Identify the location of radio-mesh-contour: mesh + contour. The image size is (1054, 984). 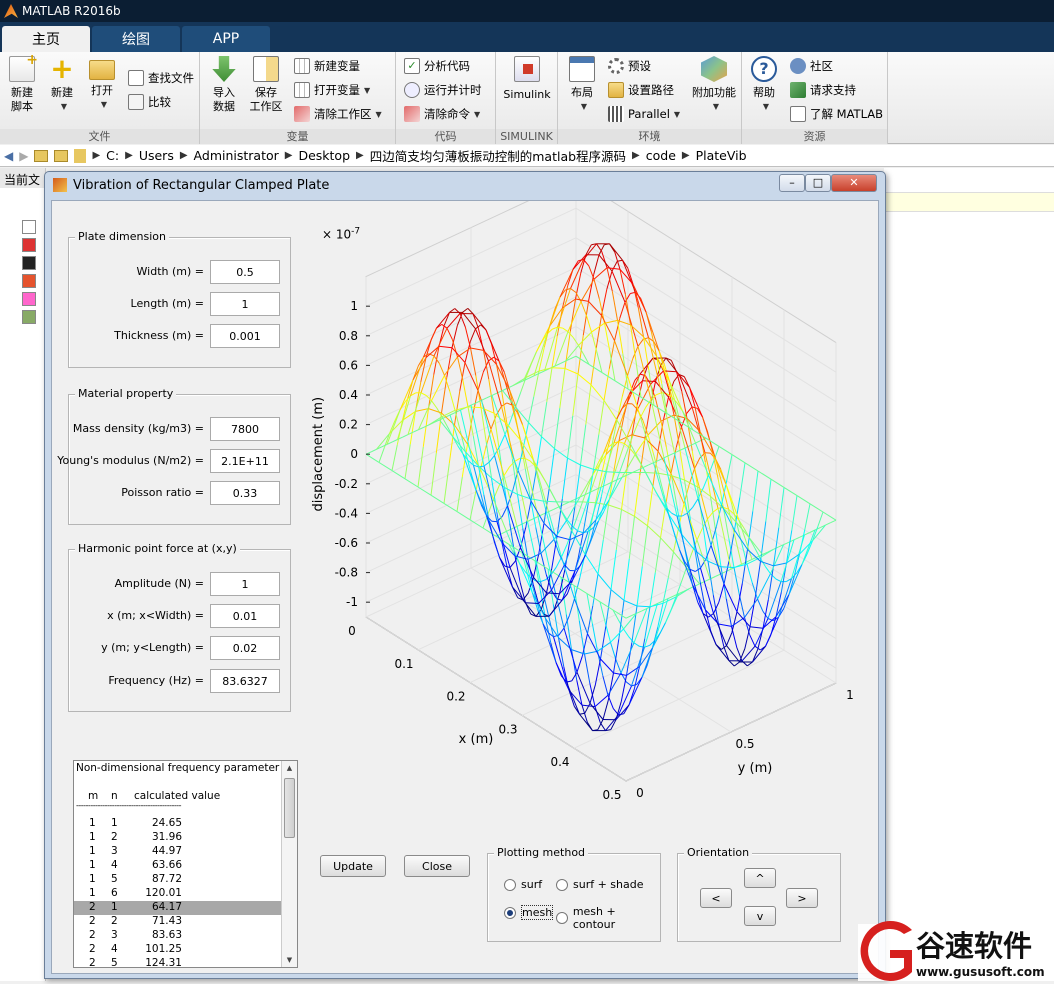
(608, 918).